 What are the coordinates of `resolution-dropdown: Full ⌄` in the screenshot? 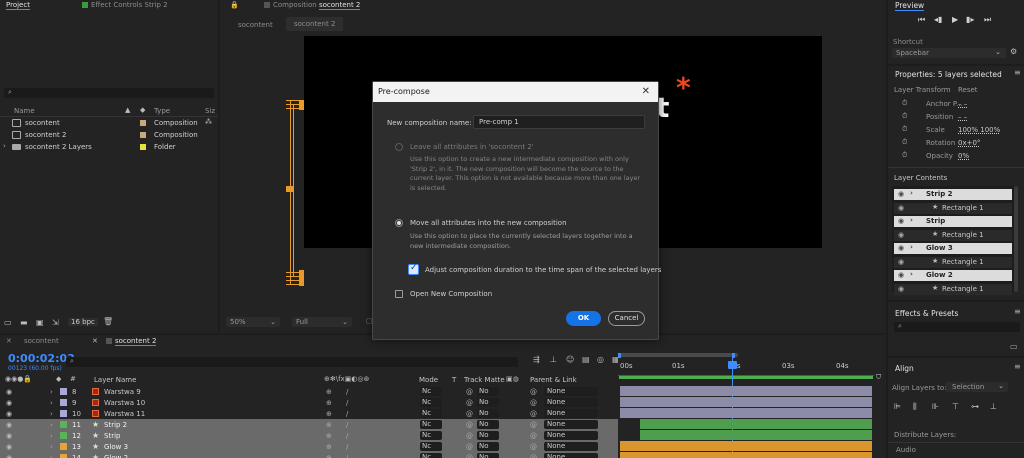 It's located at (322, 322).